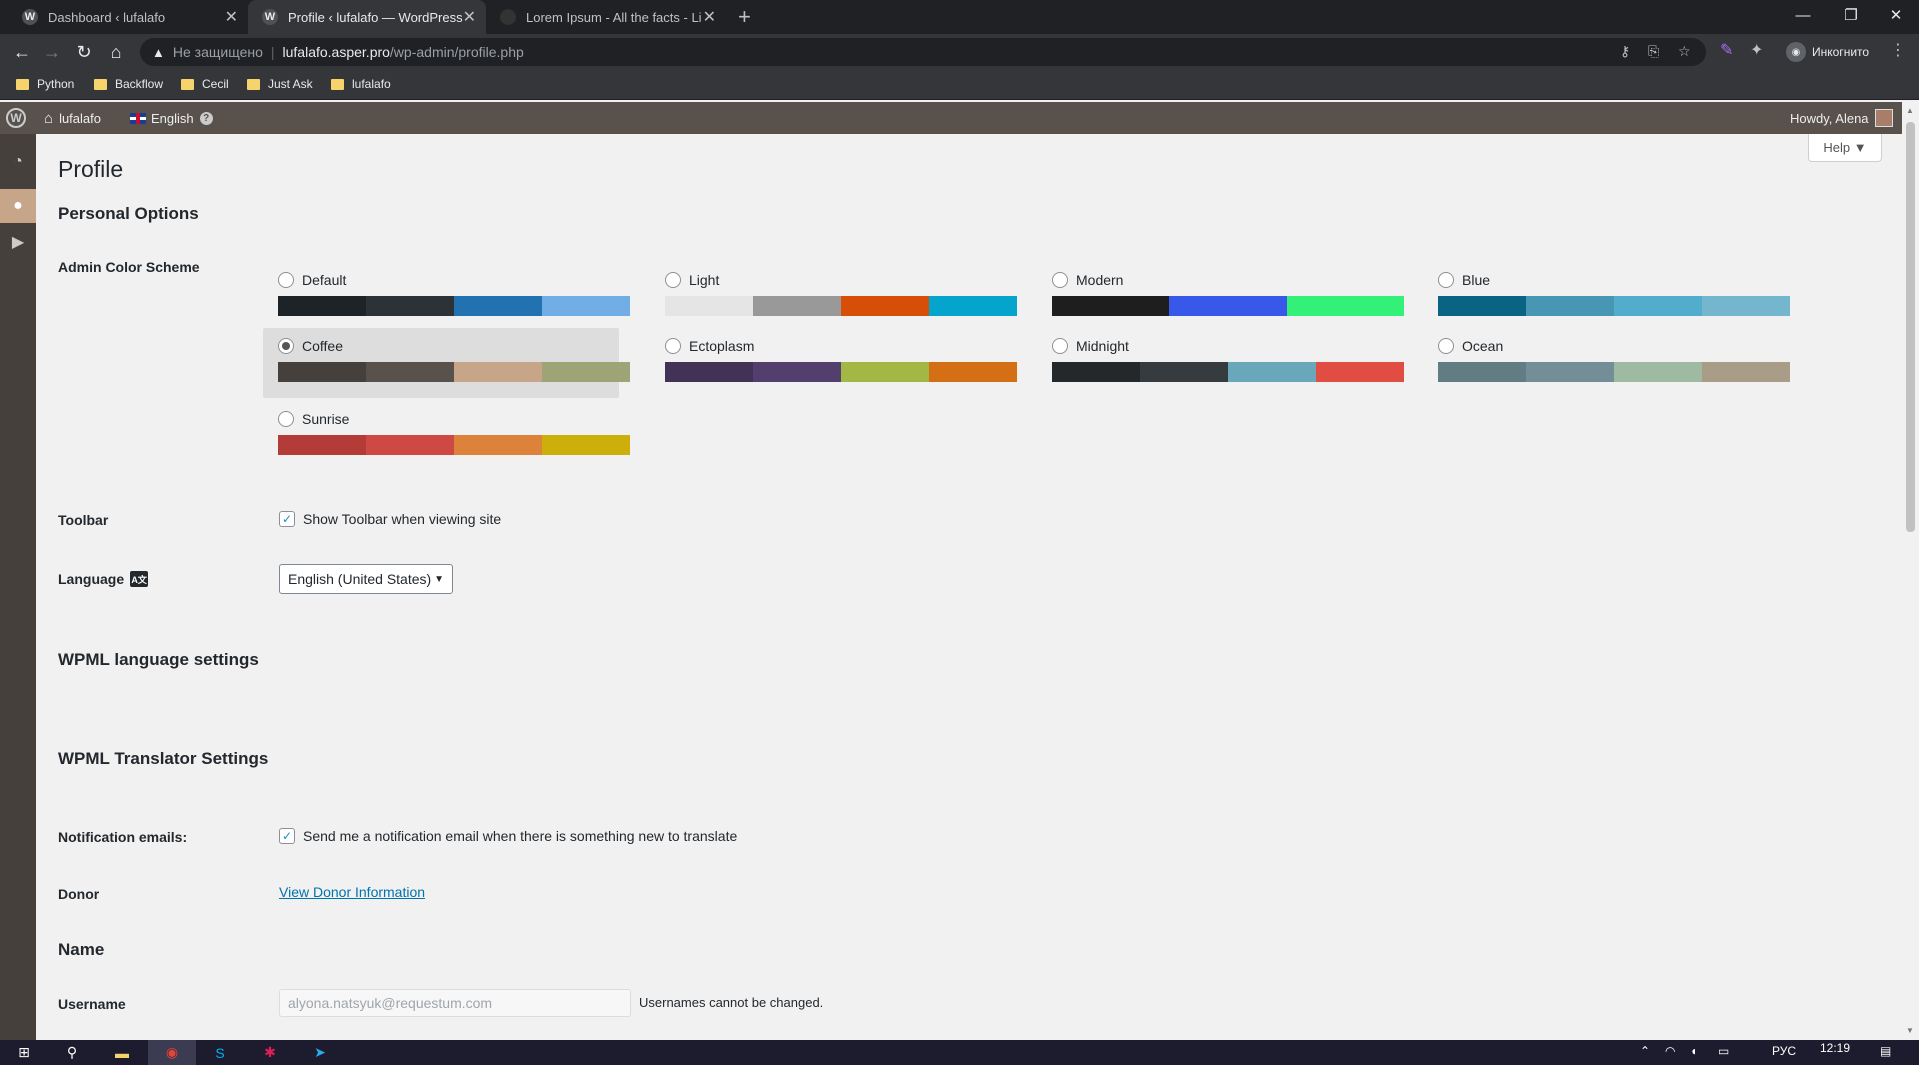 The width and height of the screenshot is (1919, 1065). I want to click on url-text: lufalafo.asper.pro/wp-admin/profile.php, so click(403, 52).